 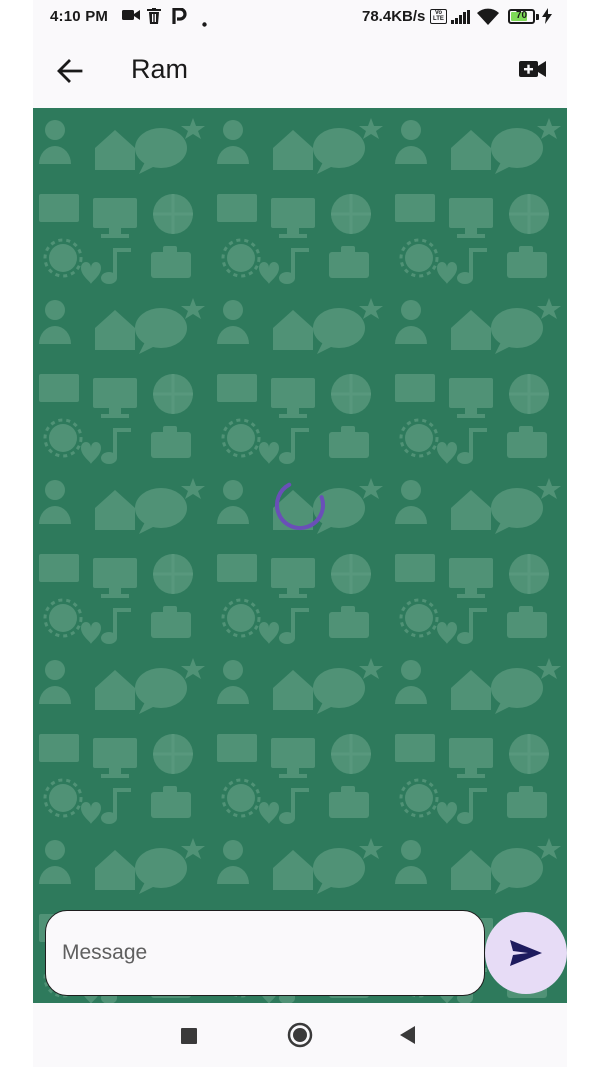 I want to click on right-margin, so click(x=583, y=533).